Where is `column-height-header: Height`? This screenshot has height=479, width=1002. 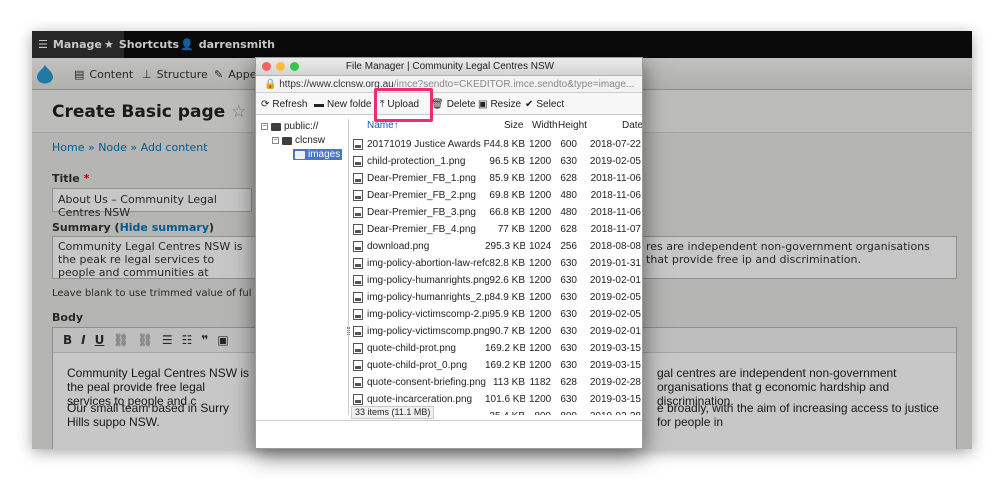
column-height-header: Height is located at coordinates (572, 125).